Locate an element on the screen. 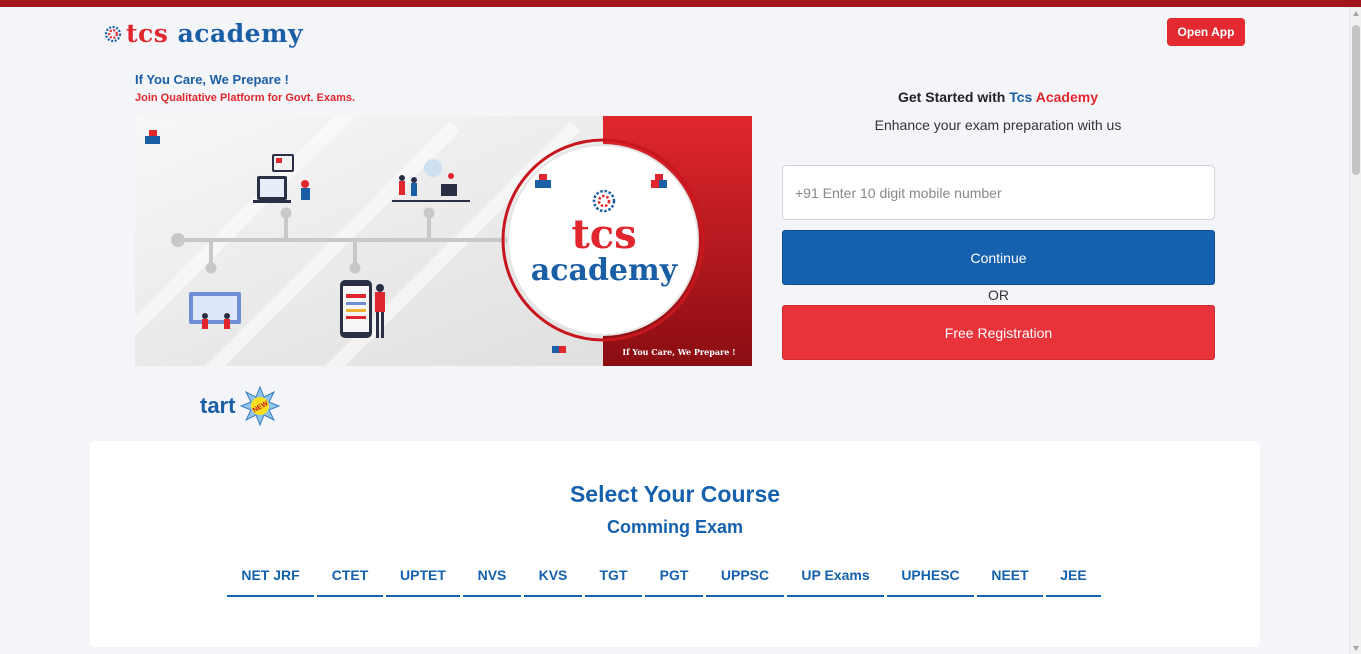 This screenshot has height=654, width=1361. signup-title-brand-tcs: Tcs is located at coordinates (1021, 97).